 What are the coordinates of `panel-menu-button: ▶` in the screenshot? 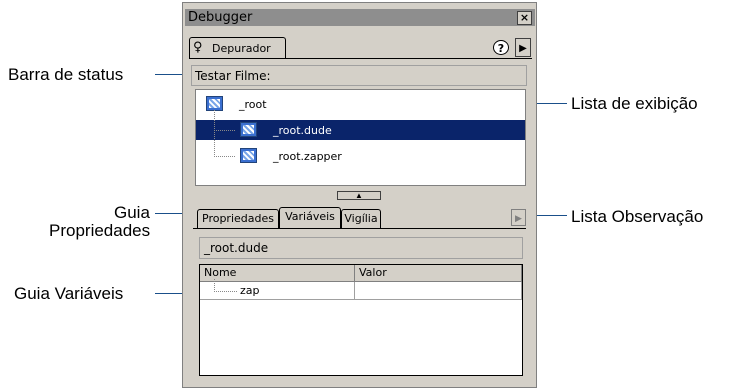 It's located at (523, 47).